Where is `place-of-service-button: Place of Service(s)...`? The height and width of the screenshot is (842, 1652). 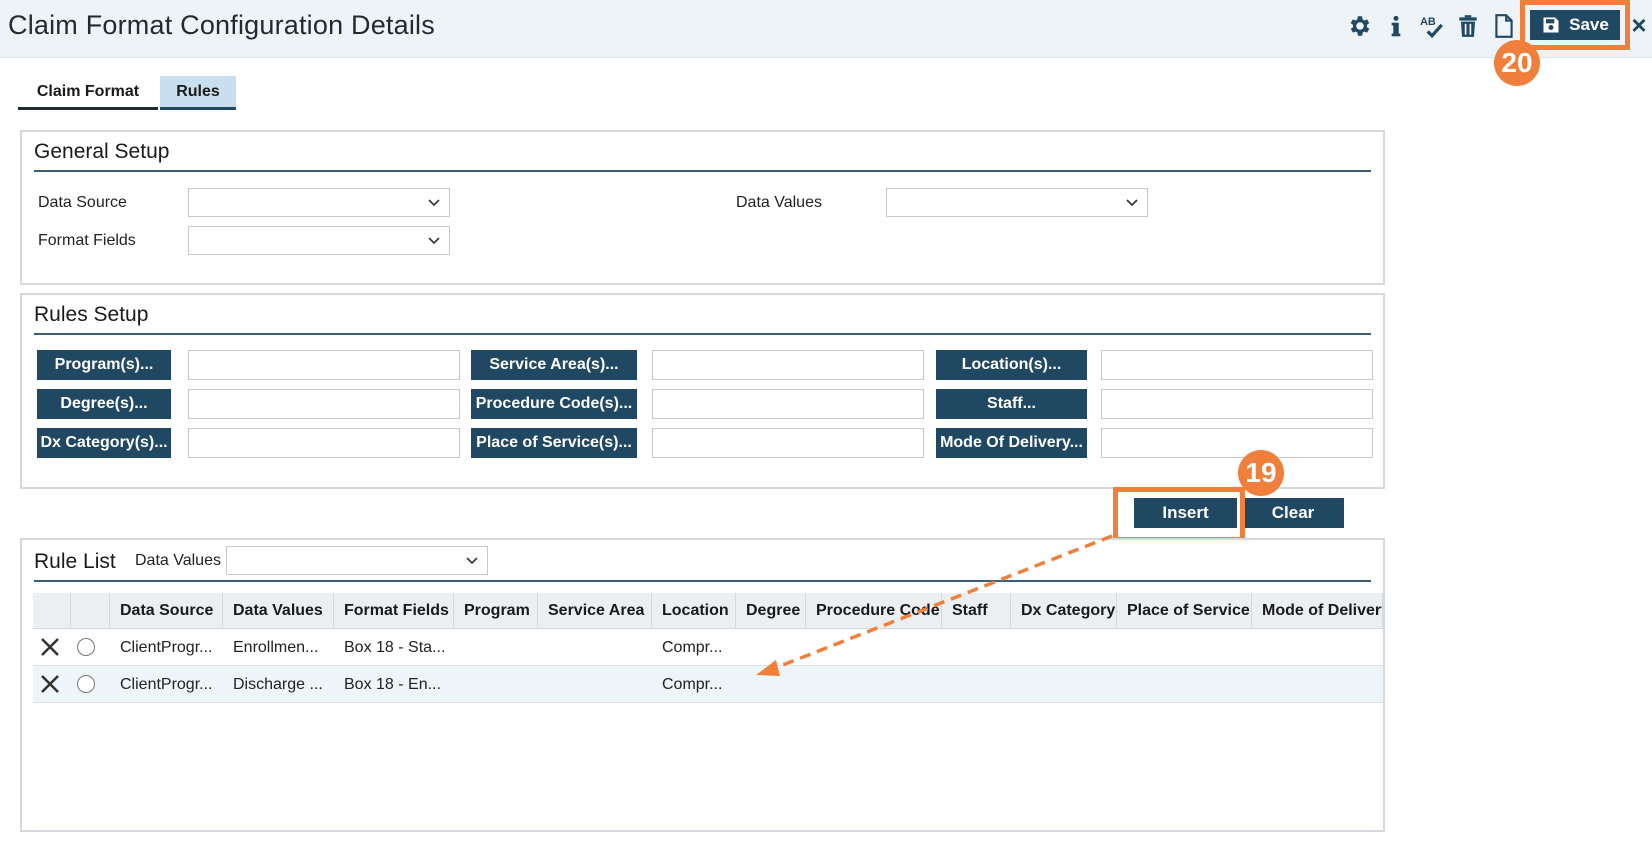
place-of-service-button: Place of Service(s)... is located at coordinates (554, 443).